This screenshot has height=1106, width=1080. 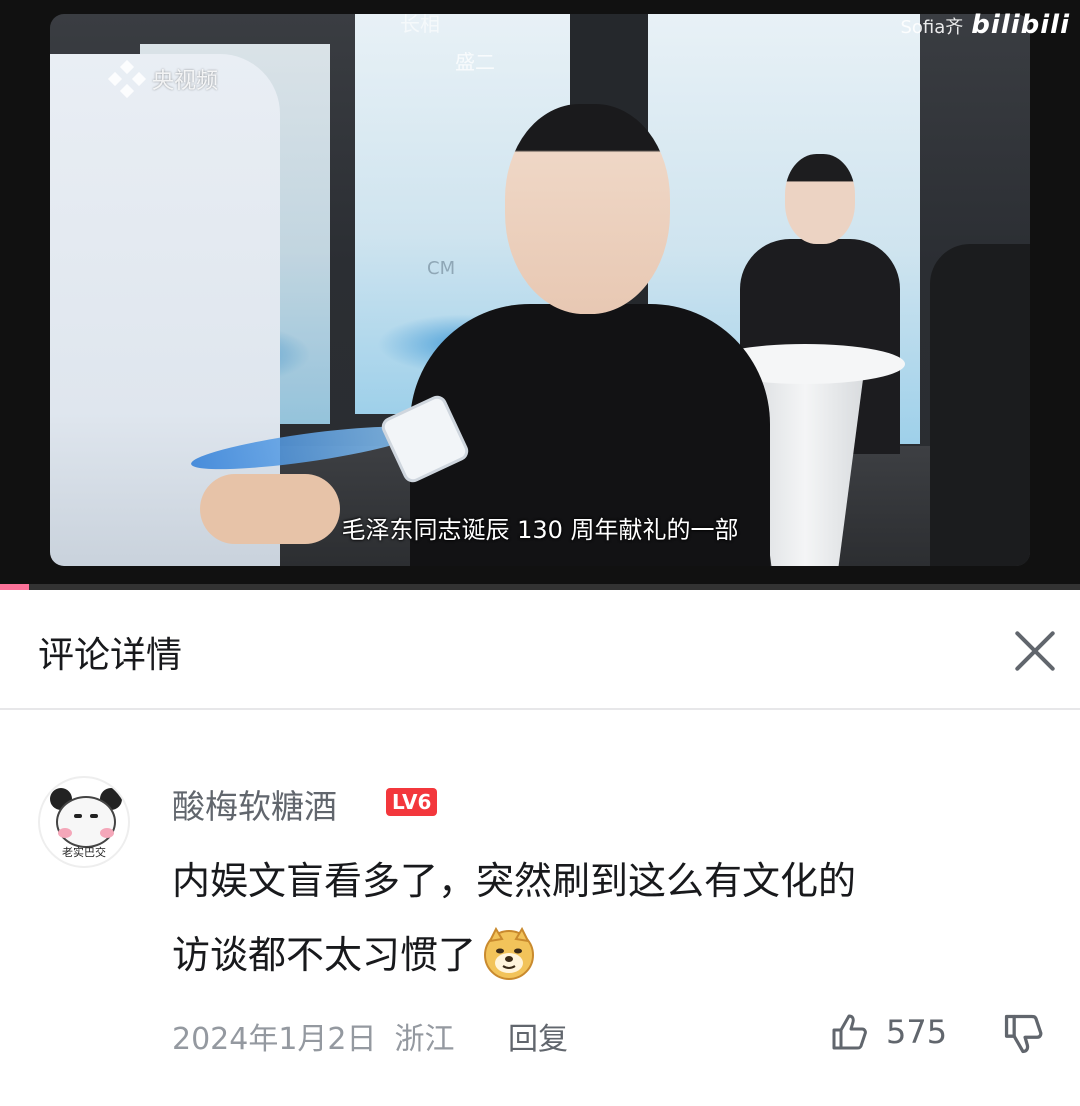 What do you see at coordinates (509, 953) in the screenshot?
I see `doge-emoji-icon` at bounding box center [509, 953].